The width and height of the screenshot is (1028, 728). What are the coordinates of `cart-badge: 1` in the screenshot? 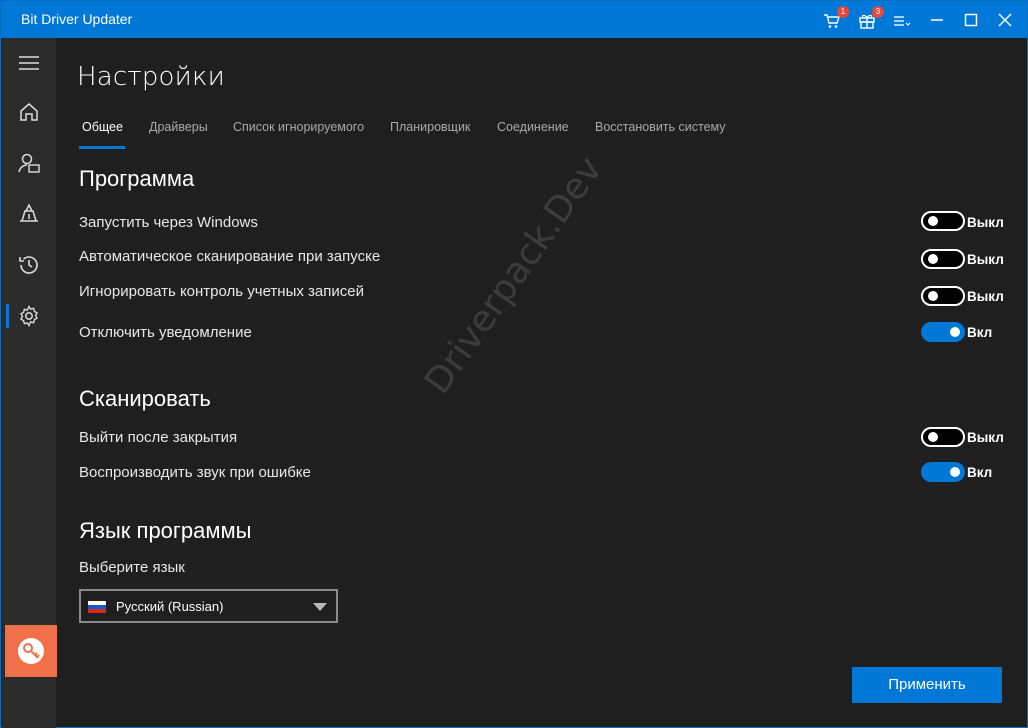 It's located at (843, 12).